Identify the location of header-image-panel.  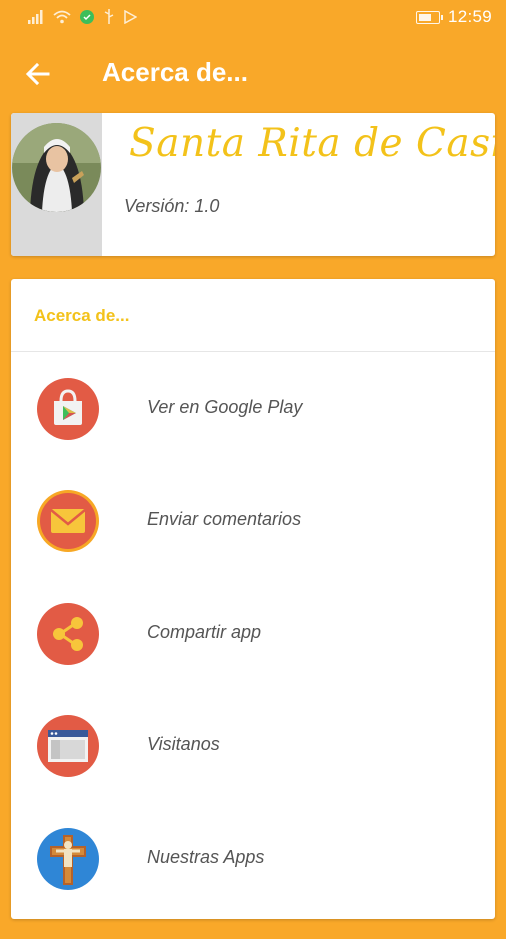
(56, 184).